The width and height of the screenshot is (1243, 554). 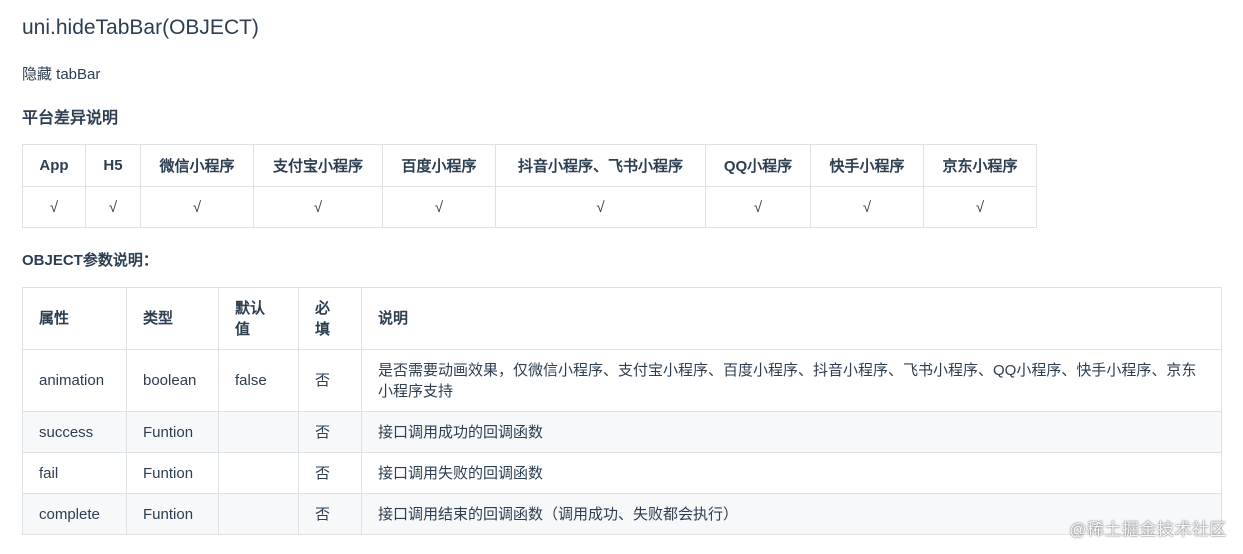 What do you see at coordinates (258, 380) in the screenshot?
I see `param-default: false` at bounding box center [258, 380].